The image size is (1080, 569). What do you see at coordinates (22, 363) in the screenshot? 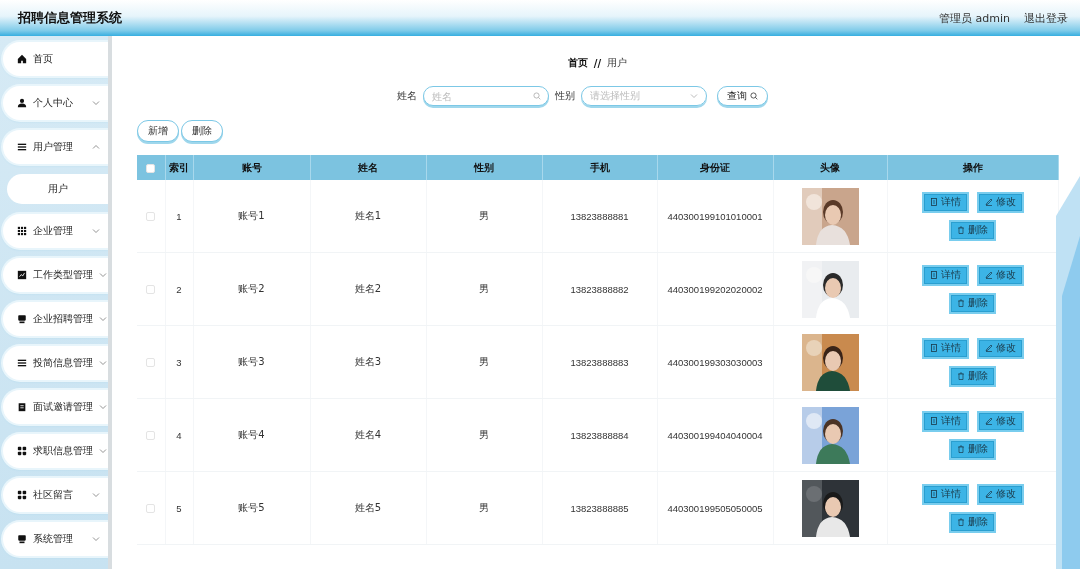
I see `list-icon` at bounding box center [22, 363].